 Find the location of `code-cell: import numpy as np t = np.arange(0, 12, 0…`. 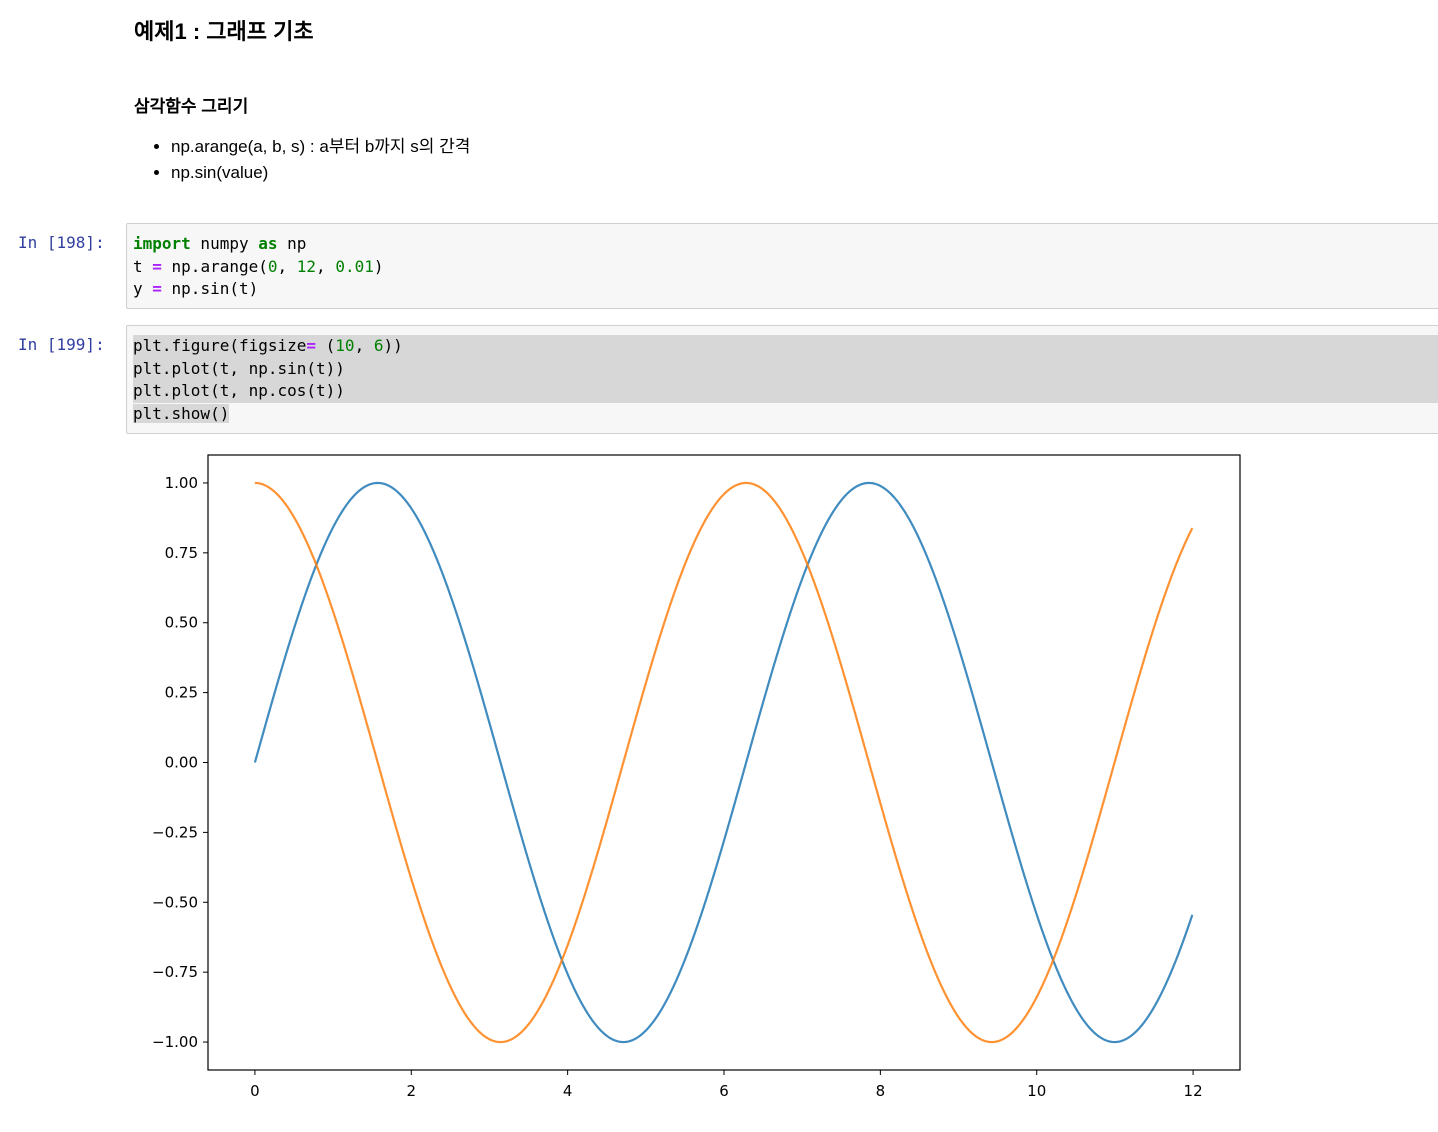

code-cell: import numpy as np t = np.arange(0, 12, 0… is located at coordinates (782, 266).